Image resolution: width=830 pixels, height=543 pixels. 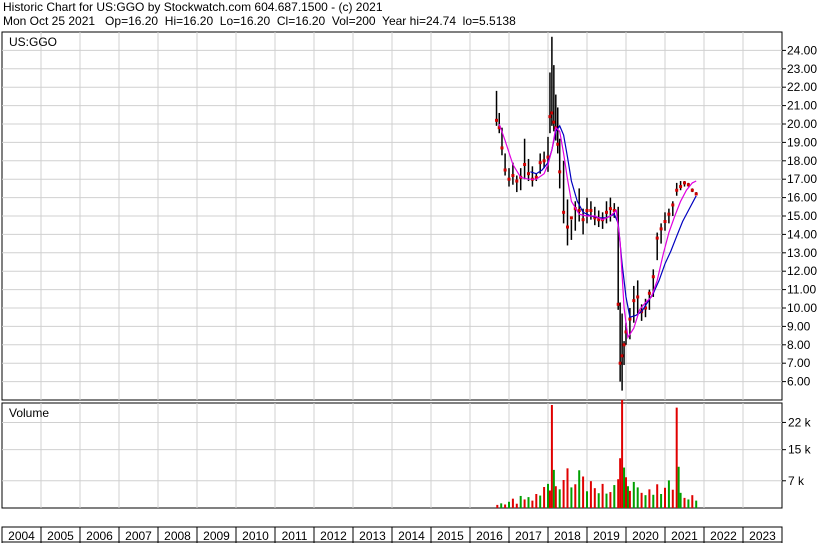 I want to click on price-y-tick-label: 10.00, so click(x=802, y=308).